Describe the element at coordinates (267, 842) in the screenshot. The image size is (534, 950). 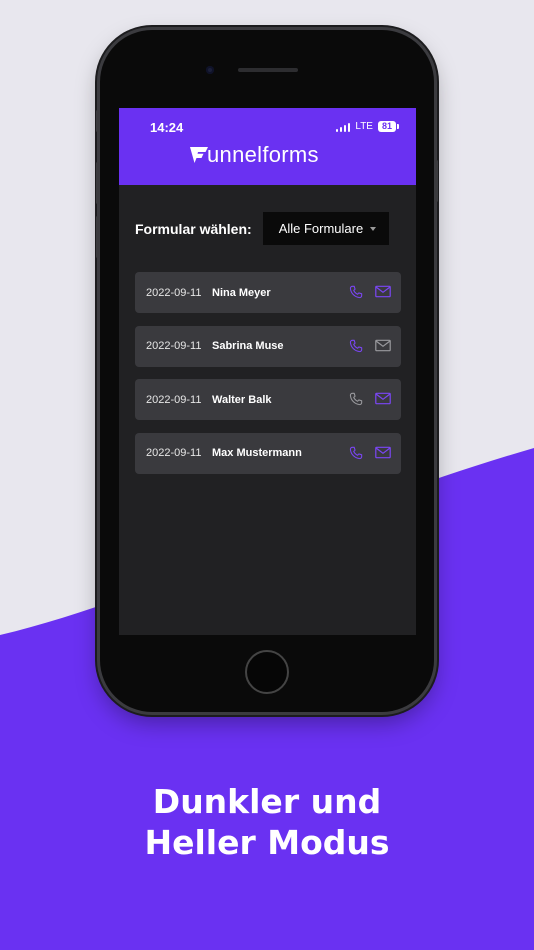
I see `promo-headline-line-2: Heller Modus` at that location.